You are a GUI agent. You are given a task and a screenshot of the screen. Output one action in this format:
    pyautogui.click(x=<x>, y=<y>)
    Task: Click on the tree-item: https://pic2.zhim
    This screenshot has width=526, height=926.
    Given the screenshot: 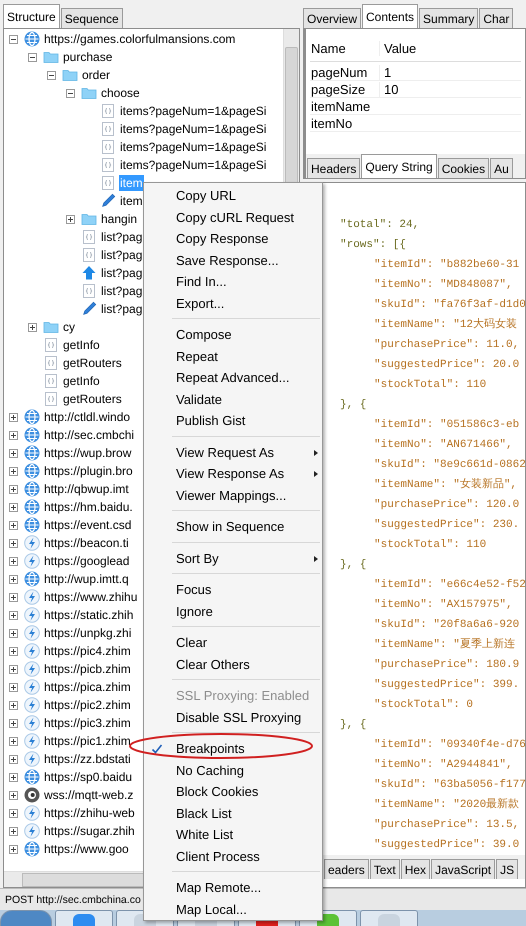 What is the action you would take?
    pyautogui.click(x=87, y=705)
    